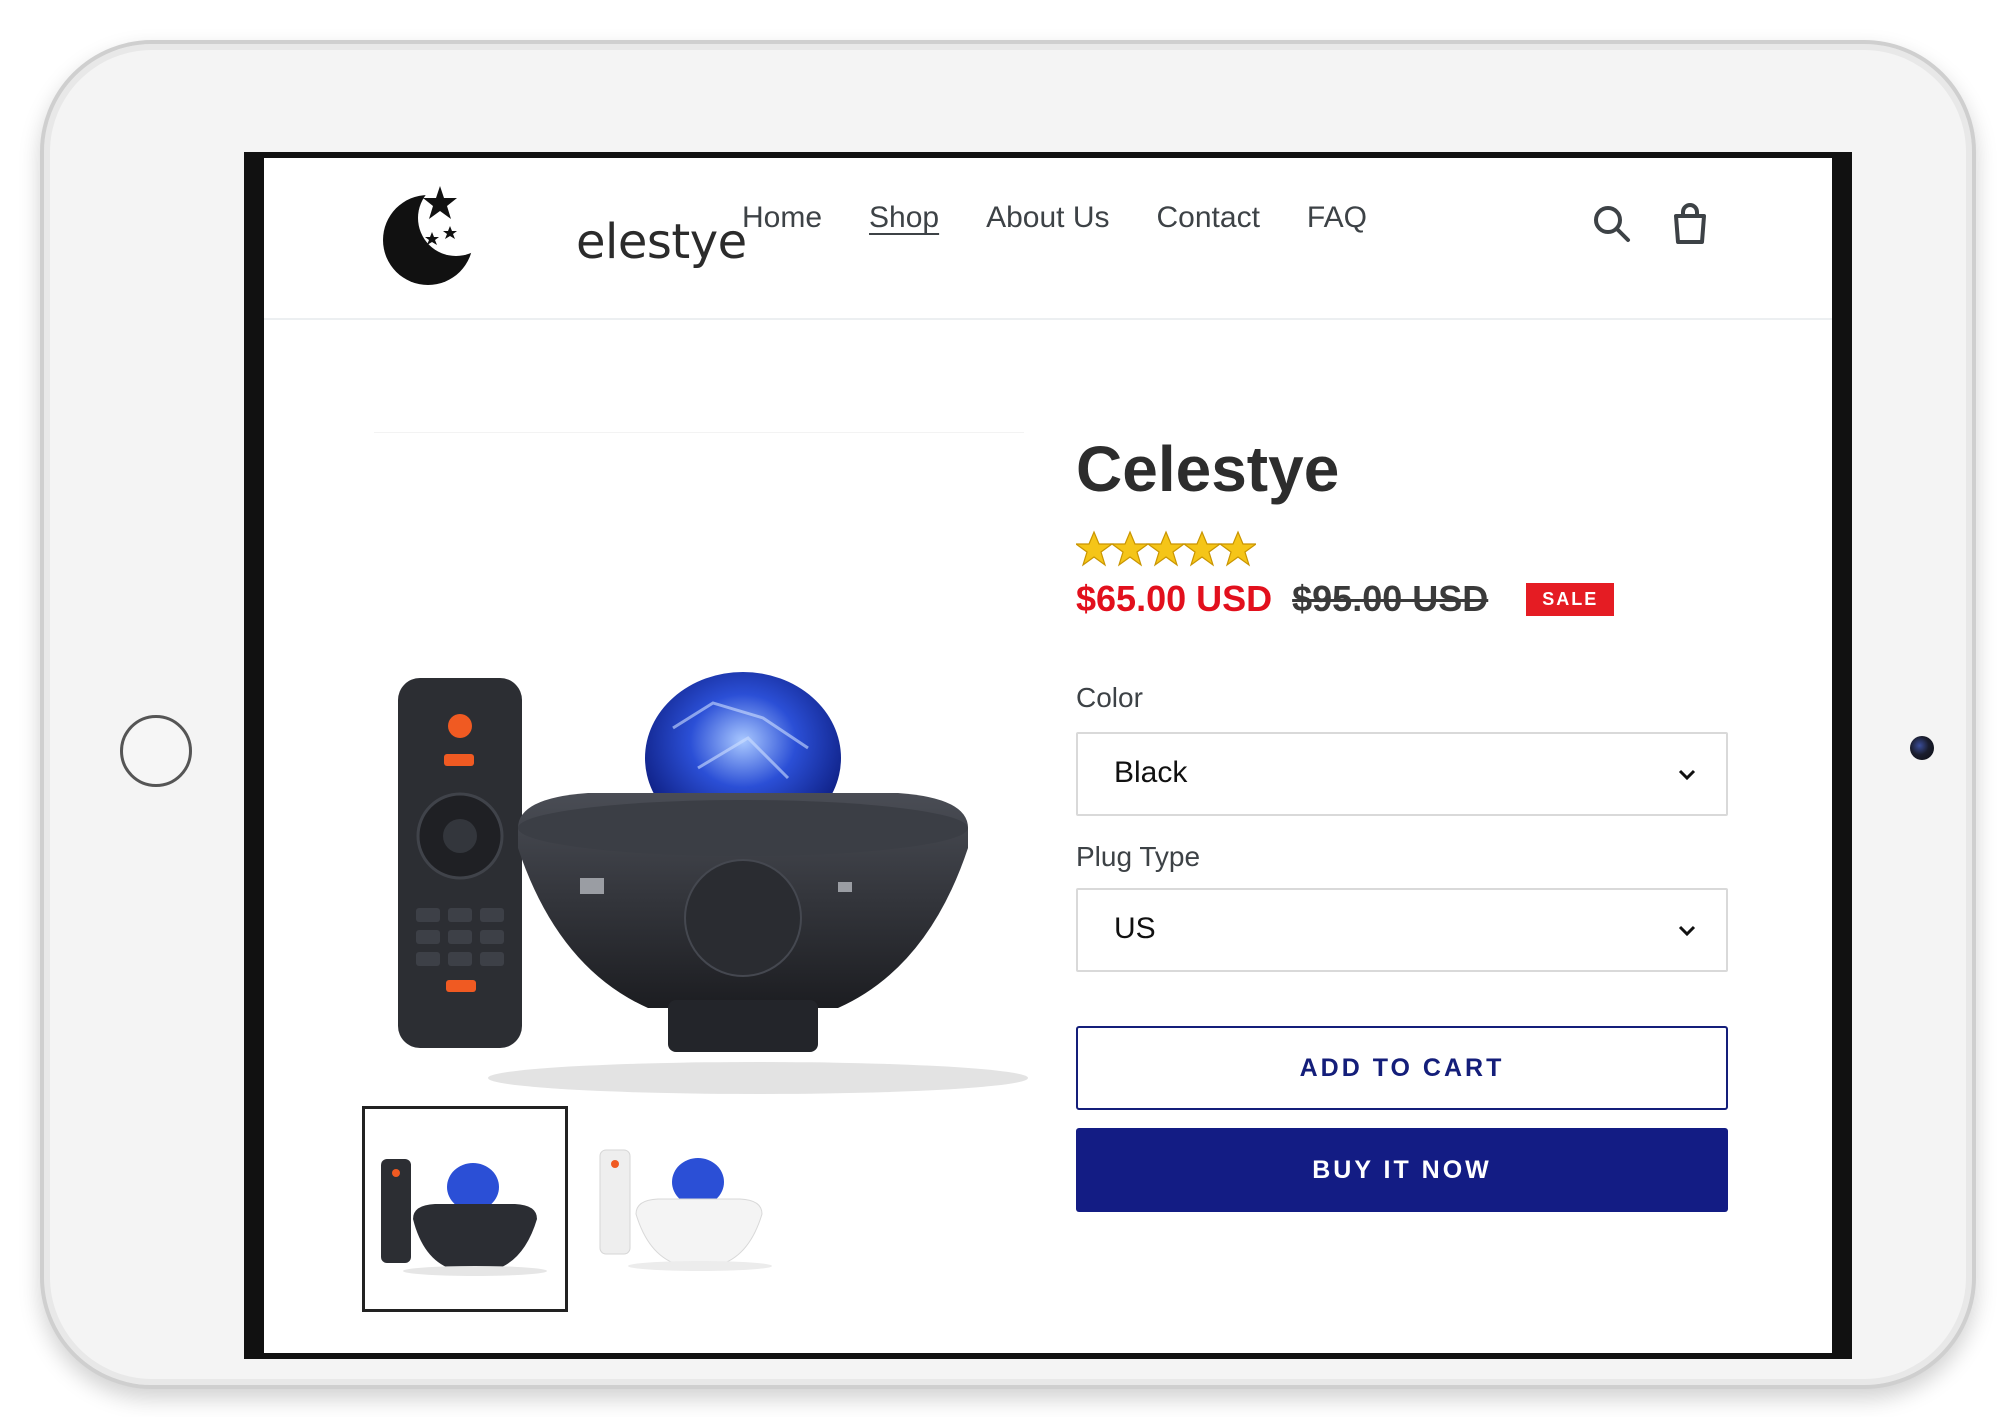  I want to click on plug-type-label: Plug Type, so click(1138, 856).